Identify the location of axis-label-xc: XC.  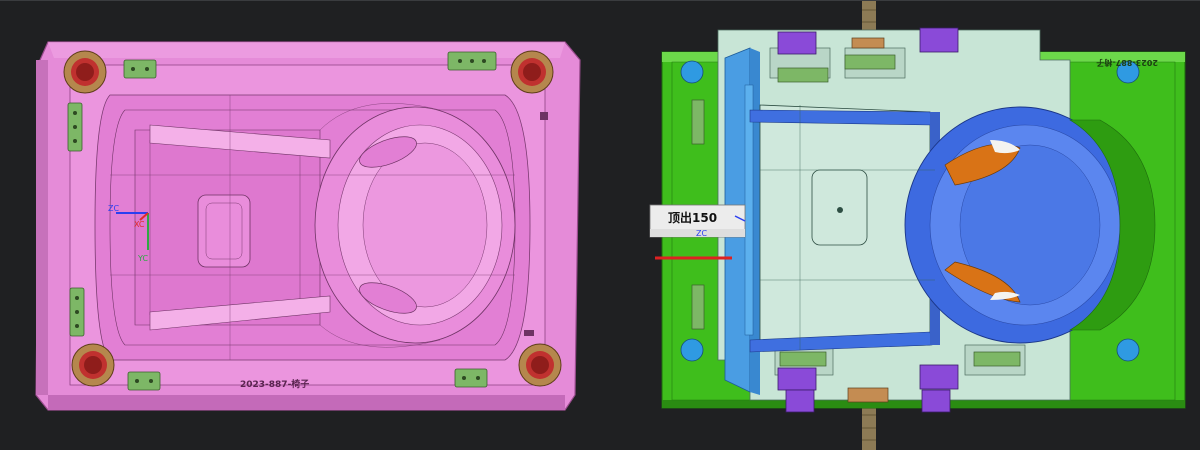
(139, 224).